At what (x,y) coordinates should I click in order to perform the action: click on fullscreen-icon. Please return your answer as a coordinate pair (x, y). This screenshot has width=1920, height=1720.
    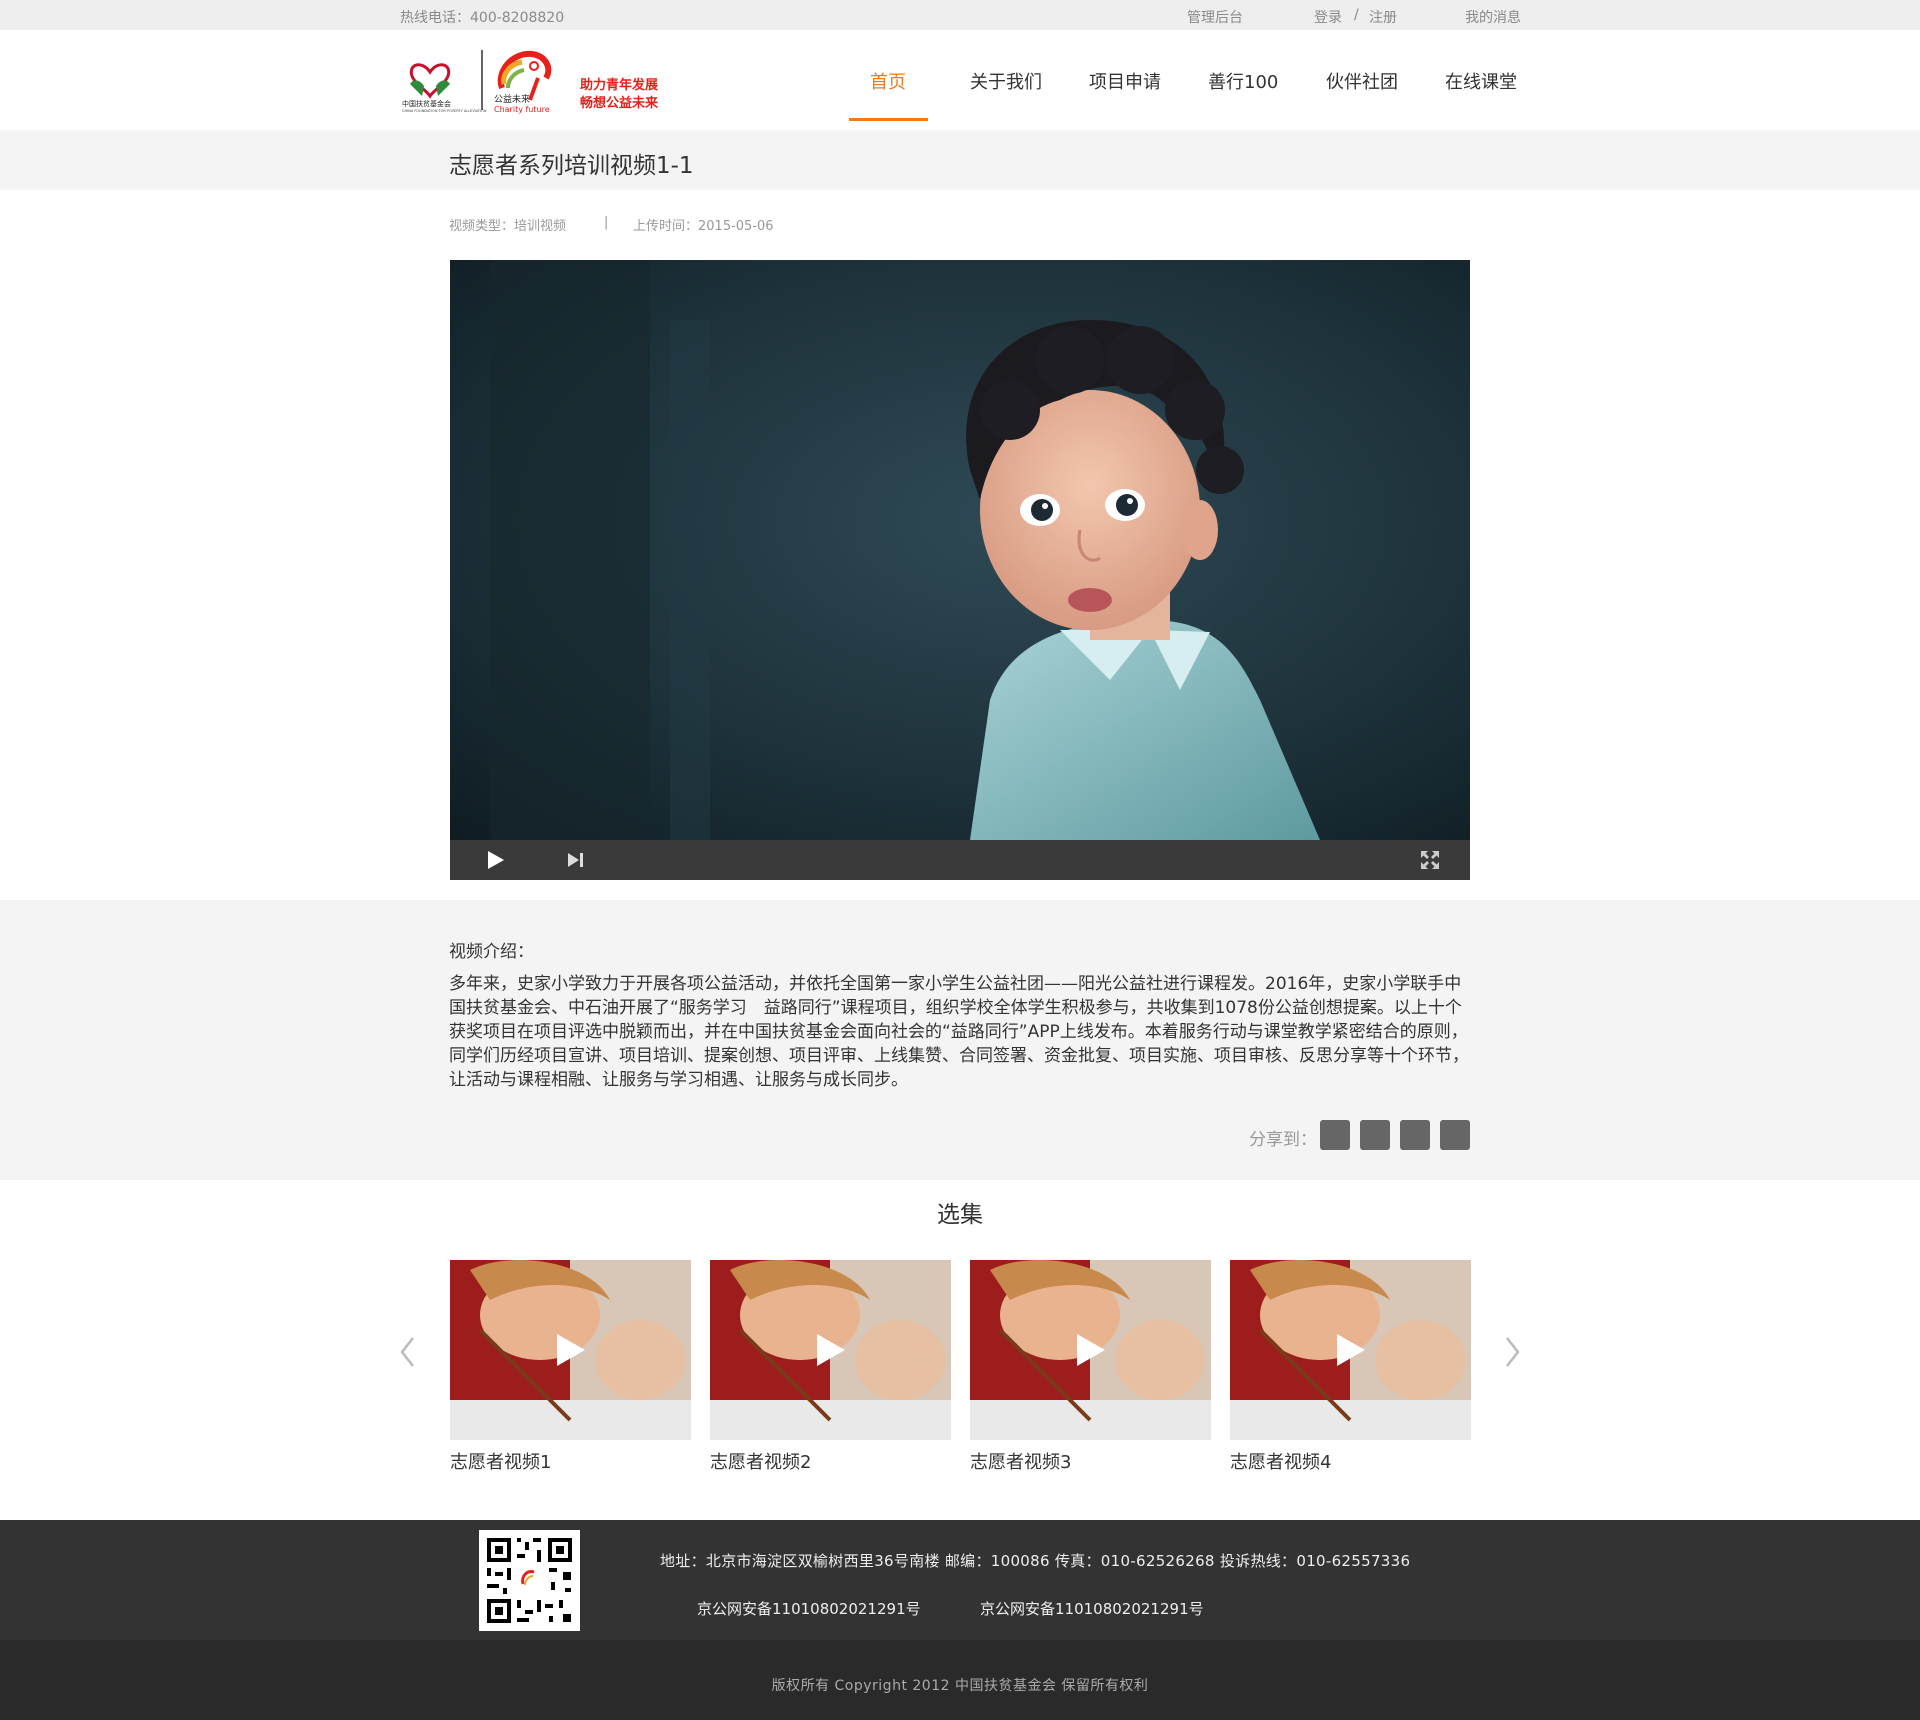
    Looking at the image, I should click on (1430, 860).